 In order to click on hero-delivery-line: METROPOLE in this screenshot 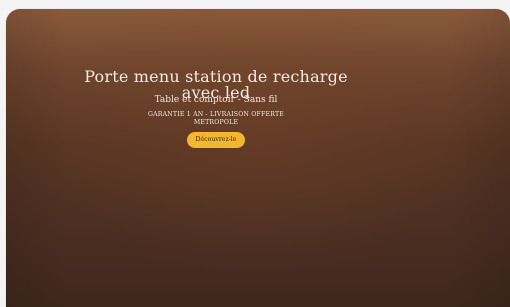, I will do `click(216, 122)`.